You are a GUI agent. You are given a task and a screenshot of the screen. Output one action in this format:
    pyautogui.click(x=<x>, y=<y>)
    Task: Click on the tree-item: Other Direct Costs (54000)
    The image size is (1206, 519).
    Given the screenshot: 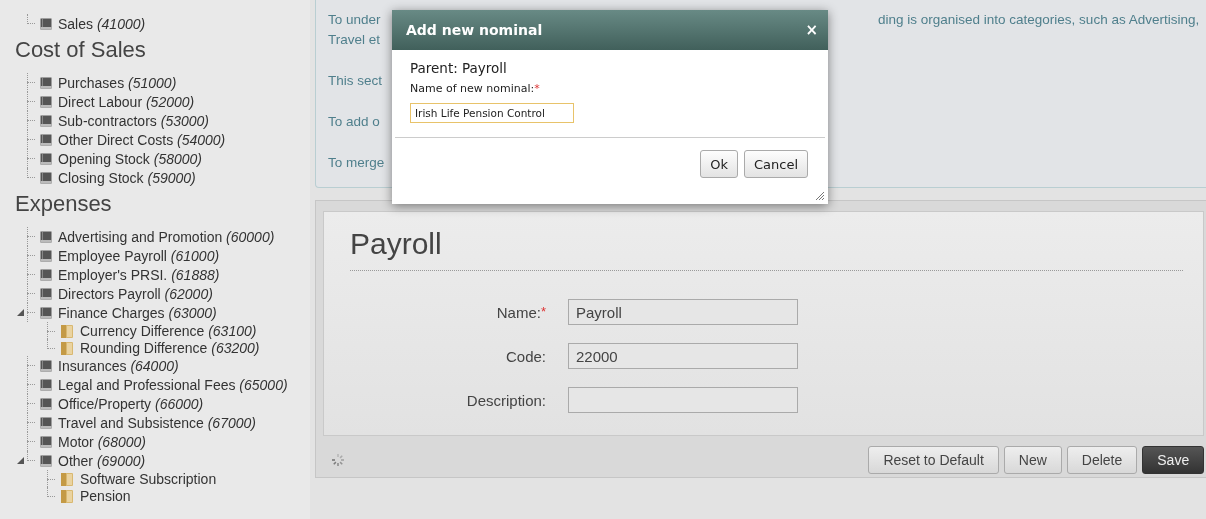 What is the action you would take?
    pyautogui.click(x=155, y=139)
    